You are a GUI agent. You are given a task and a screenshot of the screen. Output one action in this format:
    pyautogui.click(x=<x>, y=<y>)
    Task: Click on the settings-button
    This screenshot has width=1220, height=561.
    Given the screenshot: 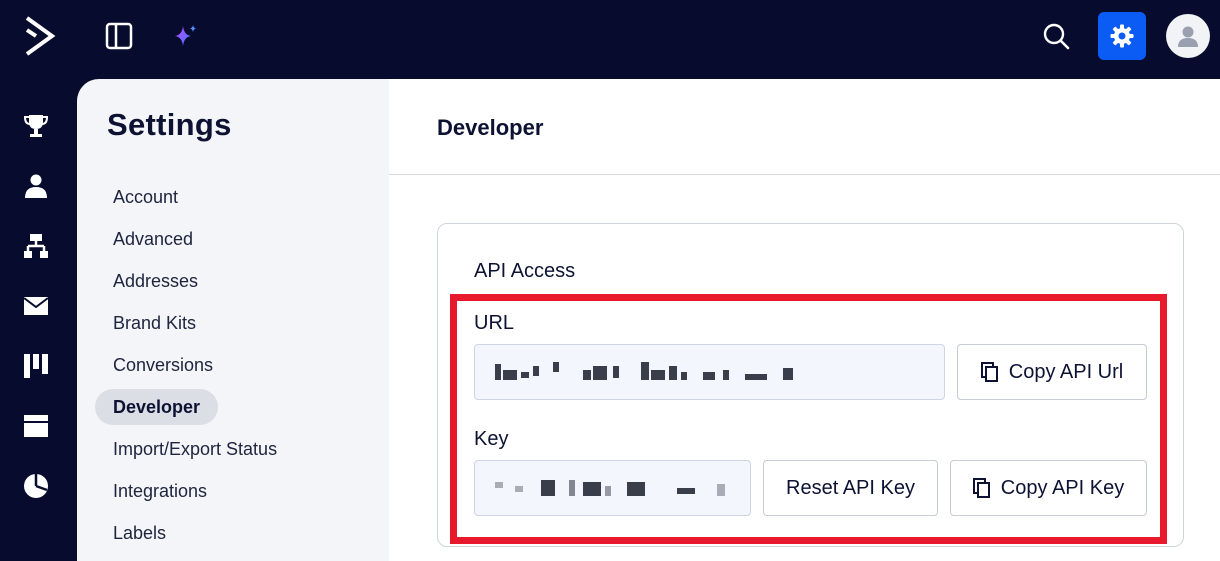 What is the action you would take?
    pyautogui.click(x=1122, y=36)
    